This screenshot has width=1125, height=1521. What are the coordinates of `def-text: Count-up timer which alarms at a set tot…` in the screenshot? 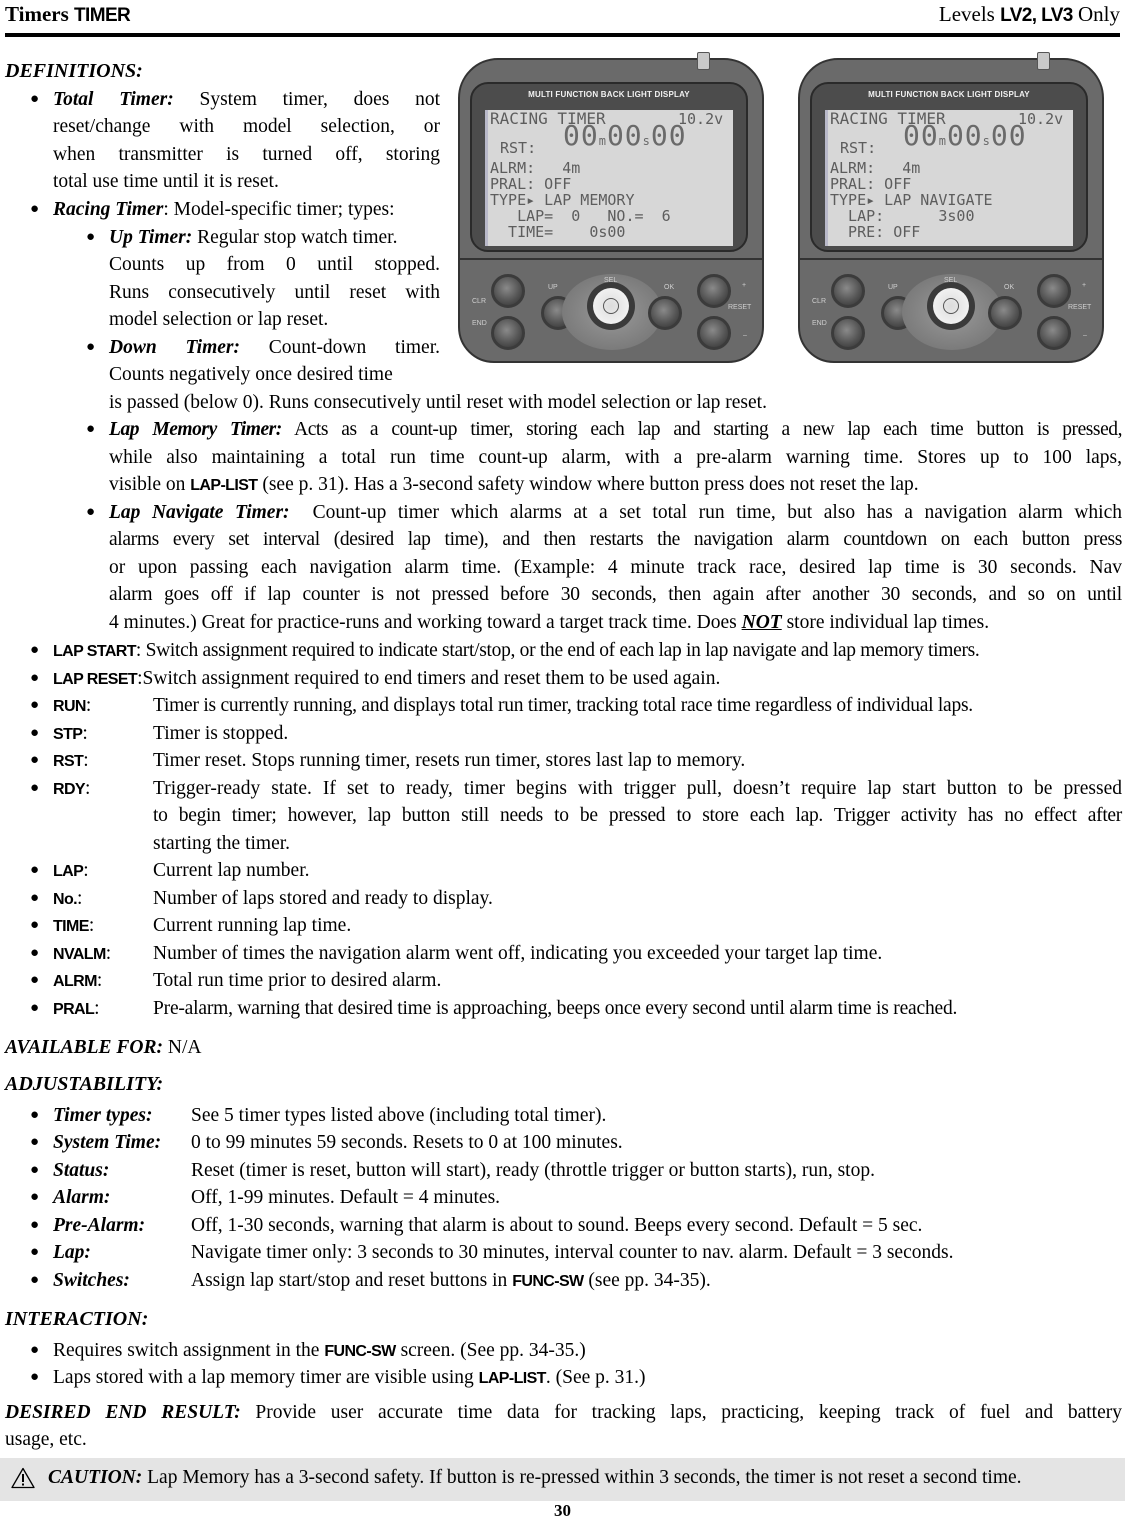 It's located at (717, 512).